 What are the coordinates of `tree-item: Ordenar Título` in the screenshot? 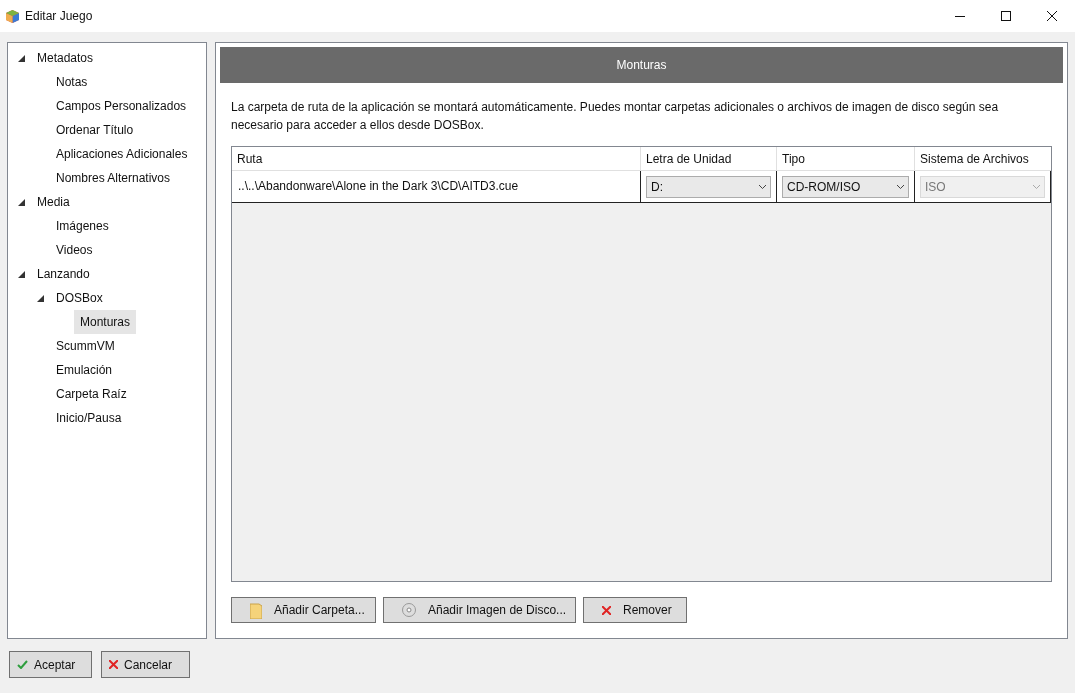 It's located at (95, 130).